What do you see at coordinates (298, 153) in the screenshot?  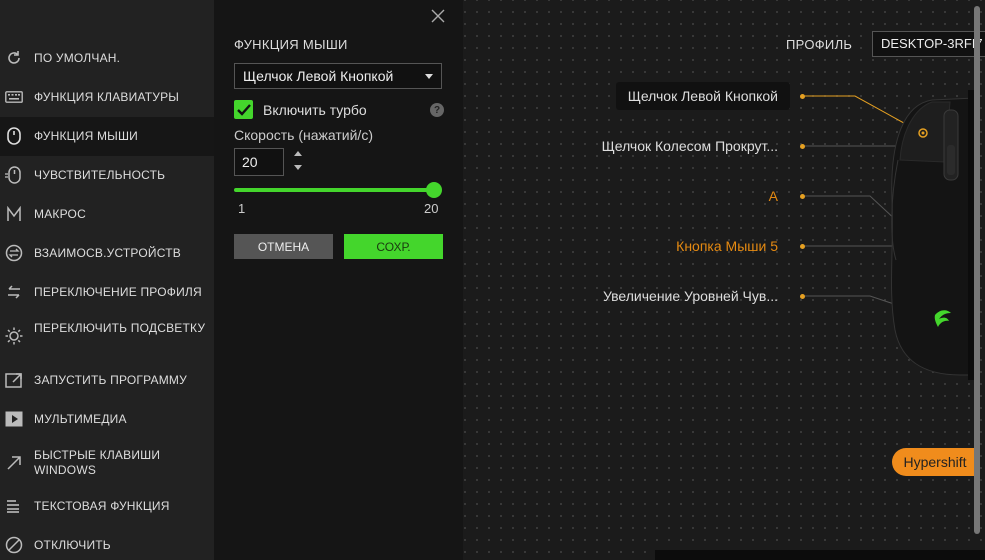 I see `stepper-up-icon` at bounding box center [298, 153].